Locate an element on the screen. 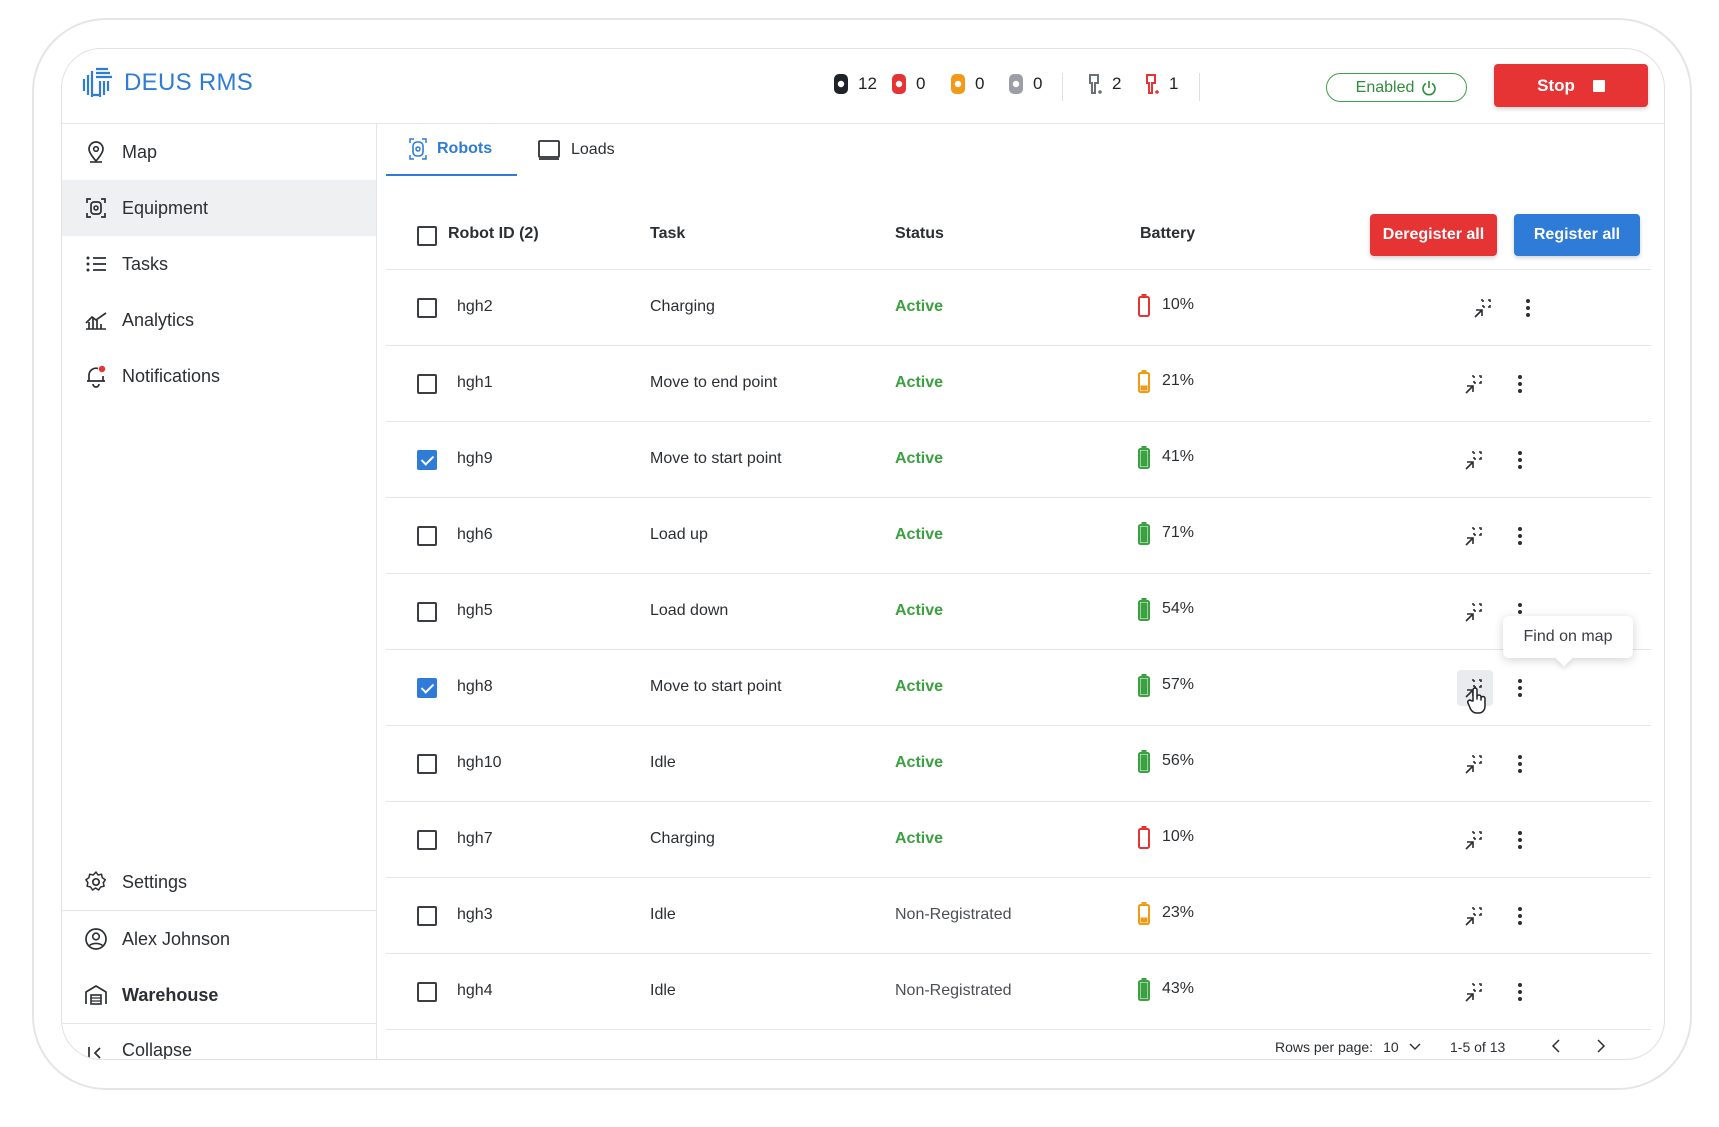 The image size is (1719, 1127). robot-id: hgh8 is located at coordinates (475, 687).